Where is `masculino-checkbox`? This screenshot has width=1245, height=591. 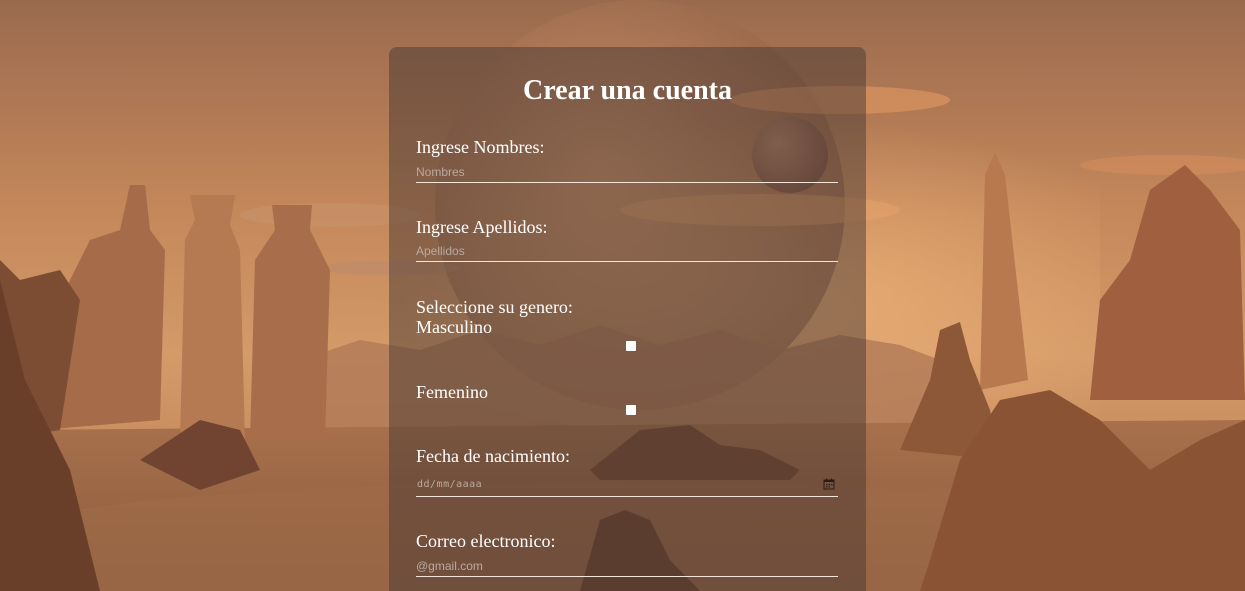 masculino-checkbox is located at coordinates (631, 346).